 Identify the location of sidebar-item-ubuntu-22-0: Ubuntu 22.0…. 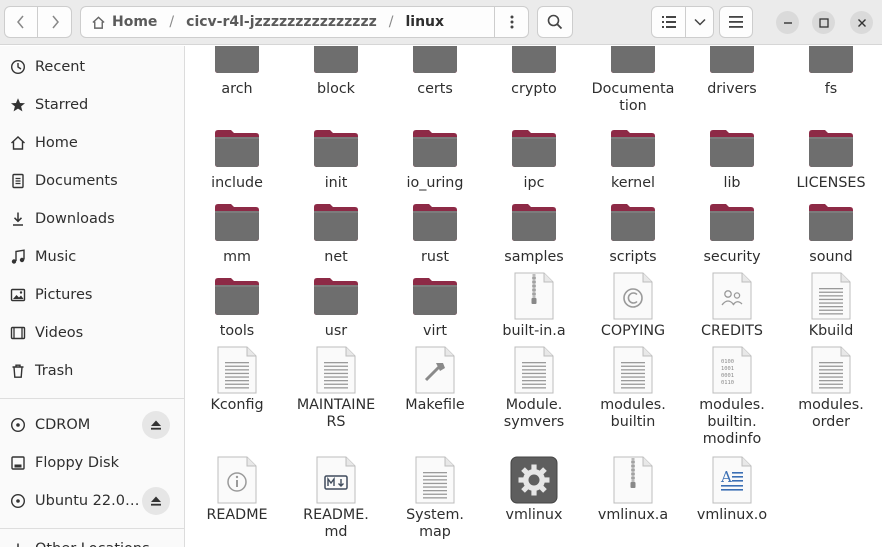
(92, 501).